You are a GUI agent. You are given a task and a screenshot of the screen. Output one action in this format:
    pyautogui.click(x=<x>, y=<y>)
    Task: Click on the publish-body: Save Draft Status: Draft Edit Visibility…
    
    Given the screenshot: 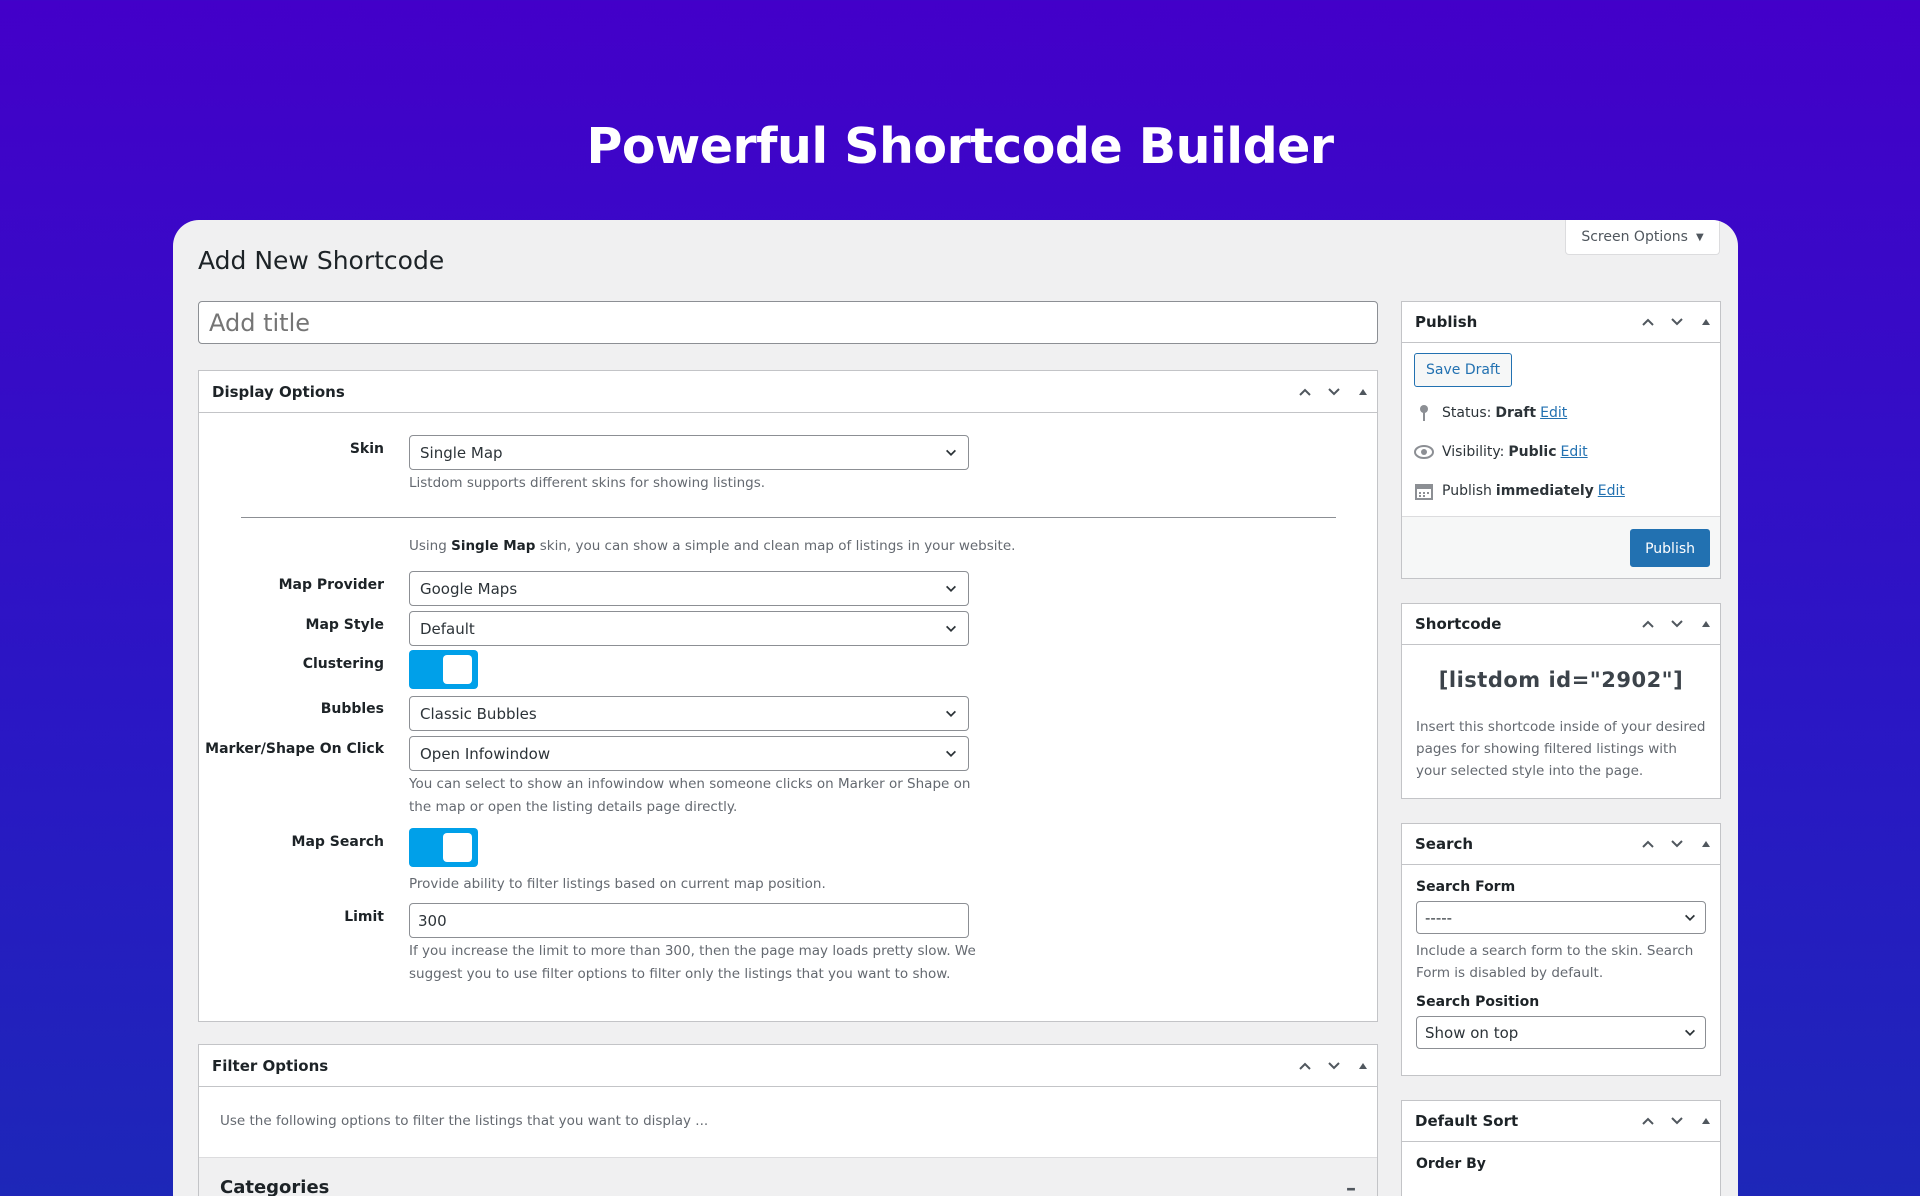 What is the action you would take?
    pyautogui.click(x=1561, y=429)
    